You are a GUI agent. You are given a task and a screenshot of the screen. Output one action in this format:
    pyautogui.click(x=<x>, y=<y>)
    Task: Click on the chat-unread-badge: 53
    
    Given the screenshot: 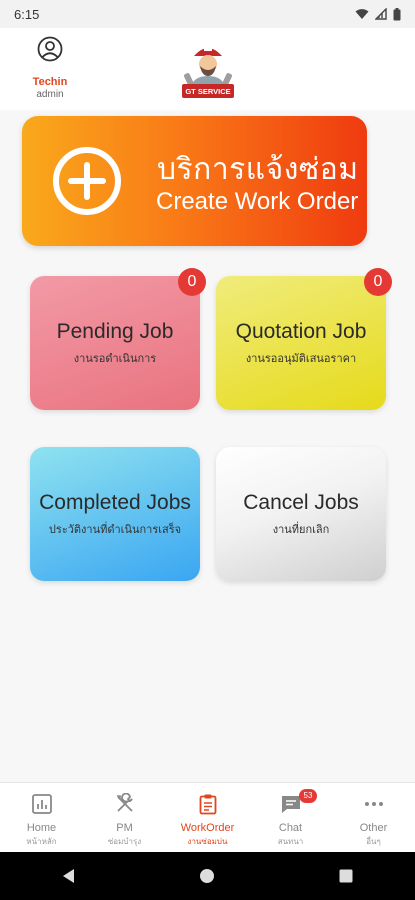 What is the action you would take?
    pyautogui.click(x=308, y=796)
    